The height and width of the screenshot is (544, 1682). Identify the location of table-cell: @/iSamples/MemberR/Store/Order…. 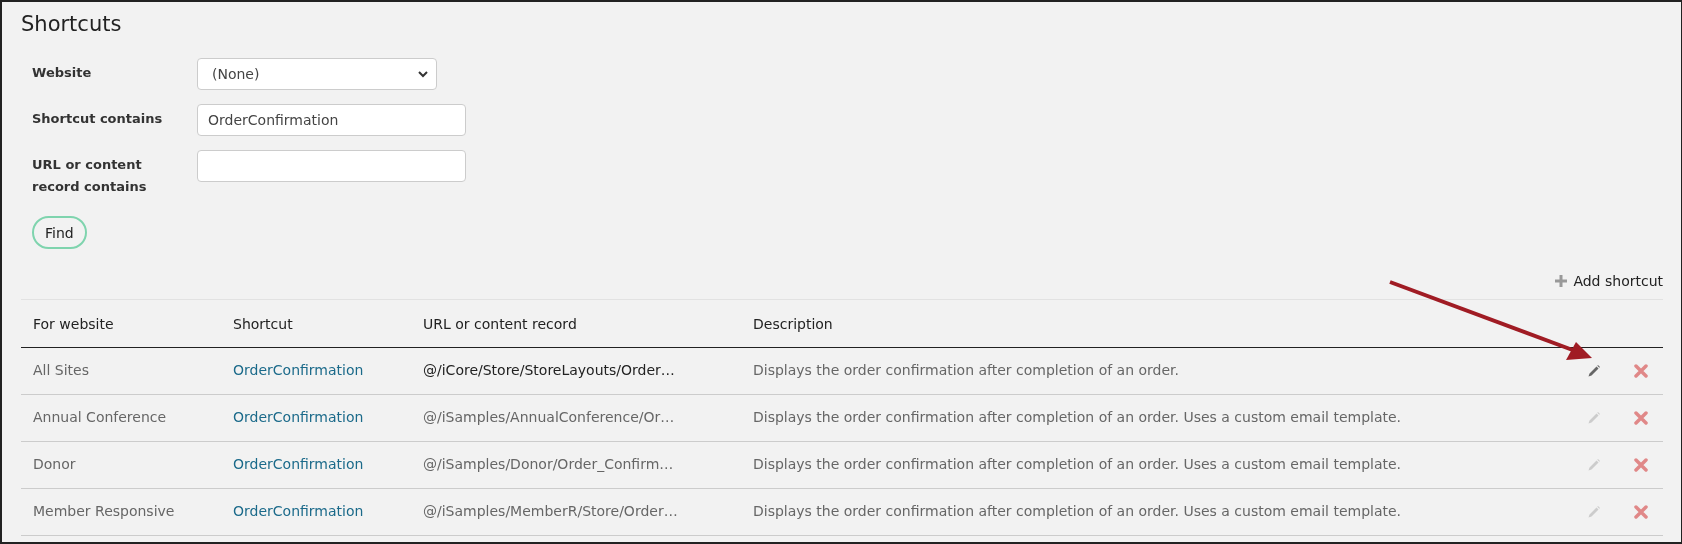
(576, 512).